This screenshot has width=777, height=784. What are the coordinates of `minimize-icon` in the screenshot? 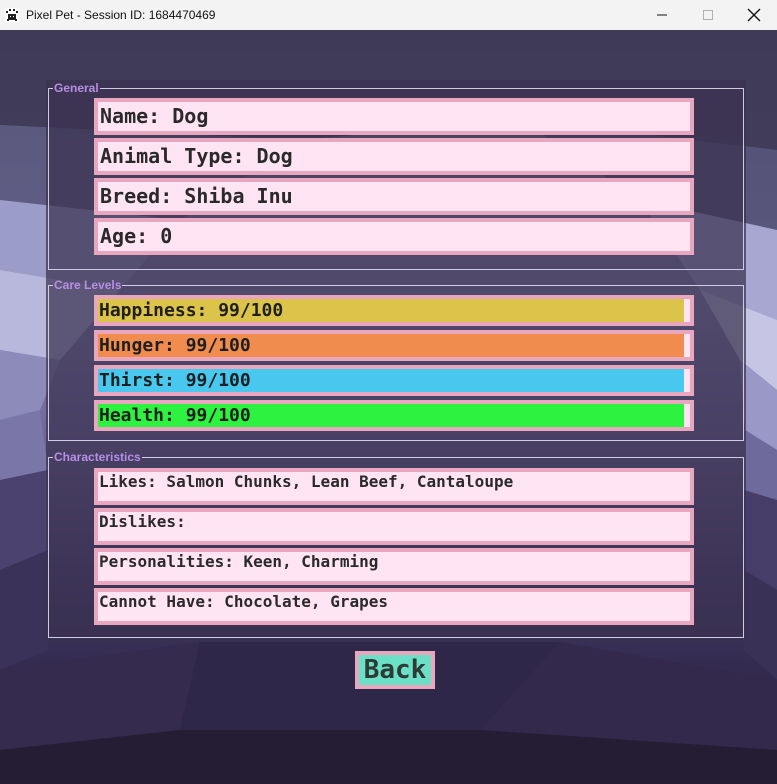 It's located at (662, 15).